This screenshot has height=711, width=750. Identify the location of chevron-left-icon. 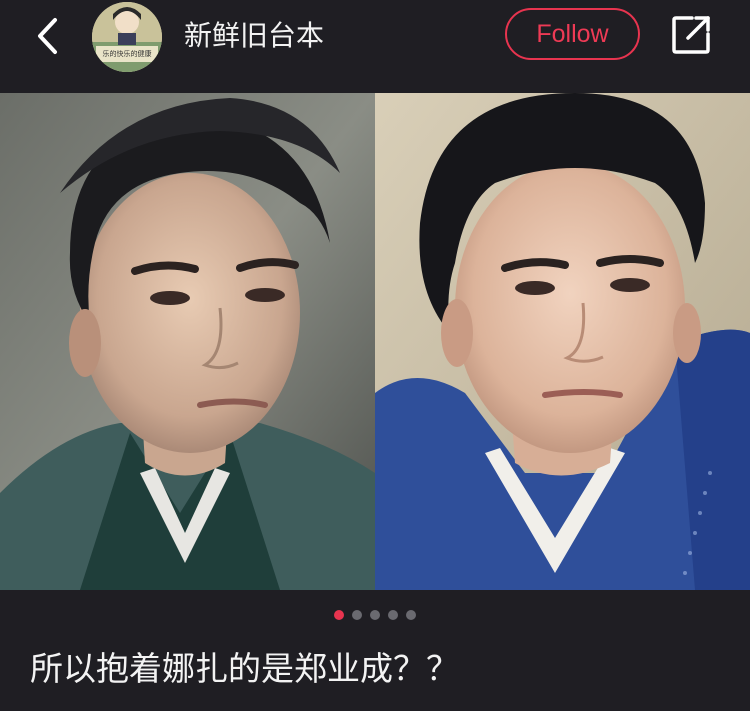
(47, 36).